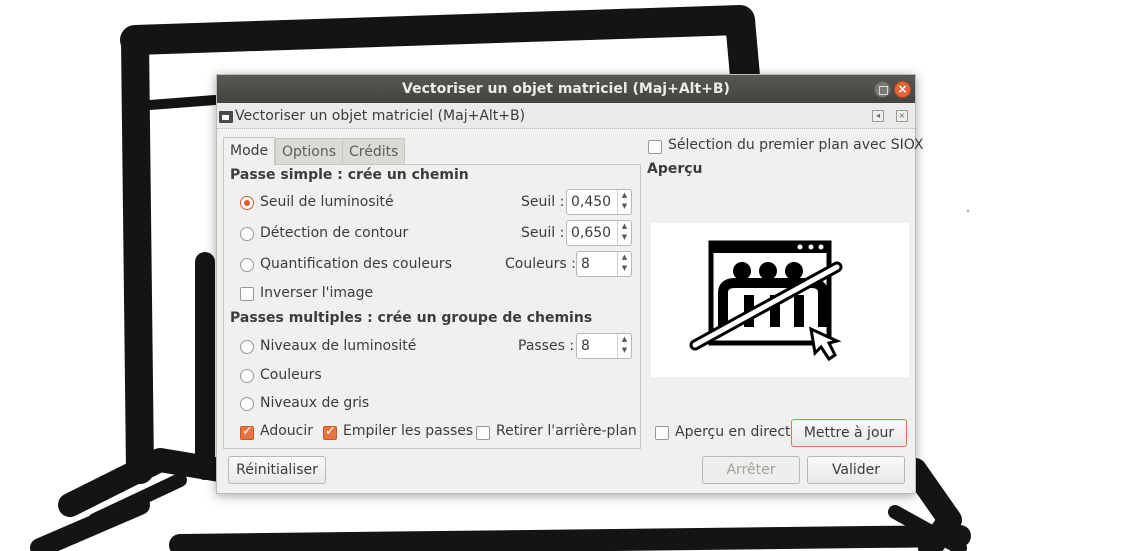 This screenshot has width=1137, height=551. Describe the element at coordinates (247, 432) in the screenshot. I see `smooth-checkbox` at that location.